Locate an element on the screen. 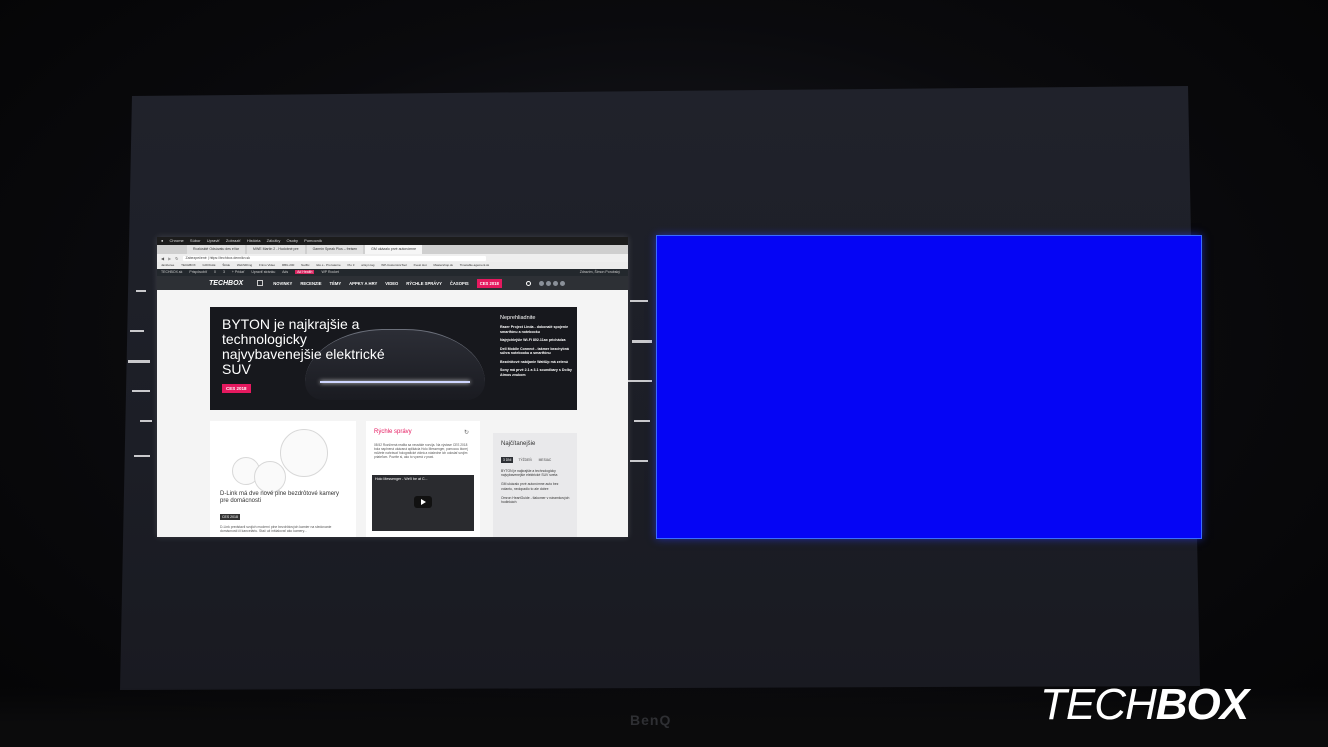 The image size is (1328, 747). bookmark: TECHBOX is located at coordinates (188, 265).